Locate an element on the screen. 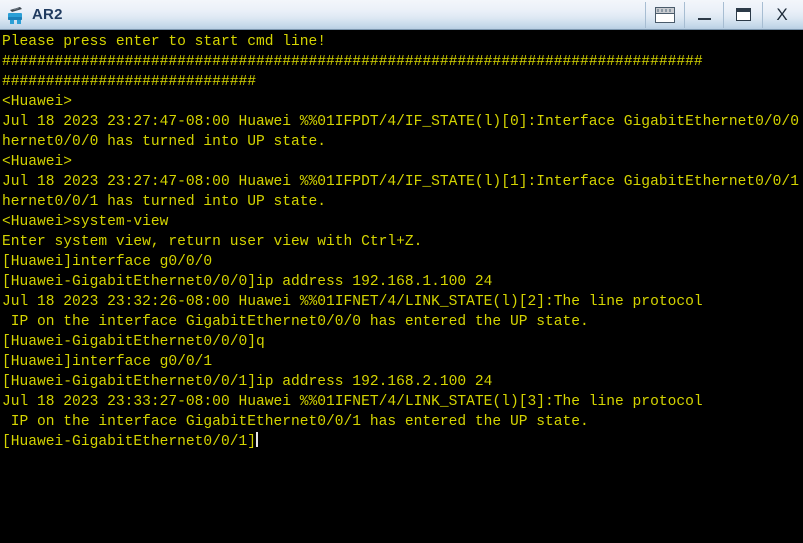 Image resolution: width=803 pixels, height=543 pixels. window-title: AR2 is located at coordinates (47, 14).